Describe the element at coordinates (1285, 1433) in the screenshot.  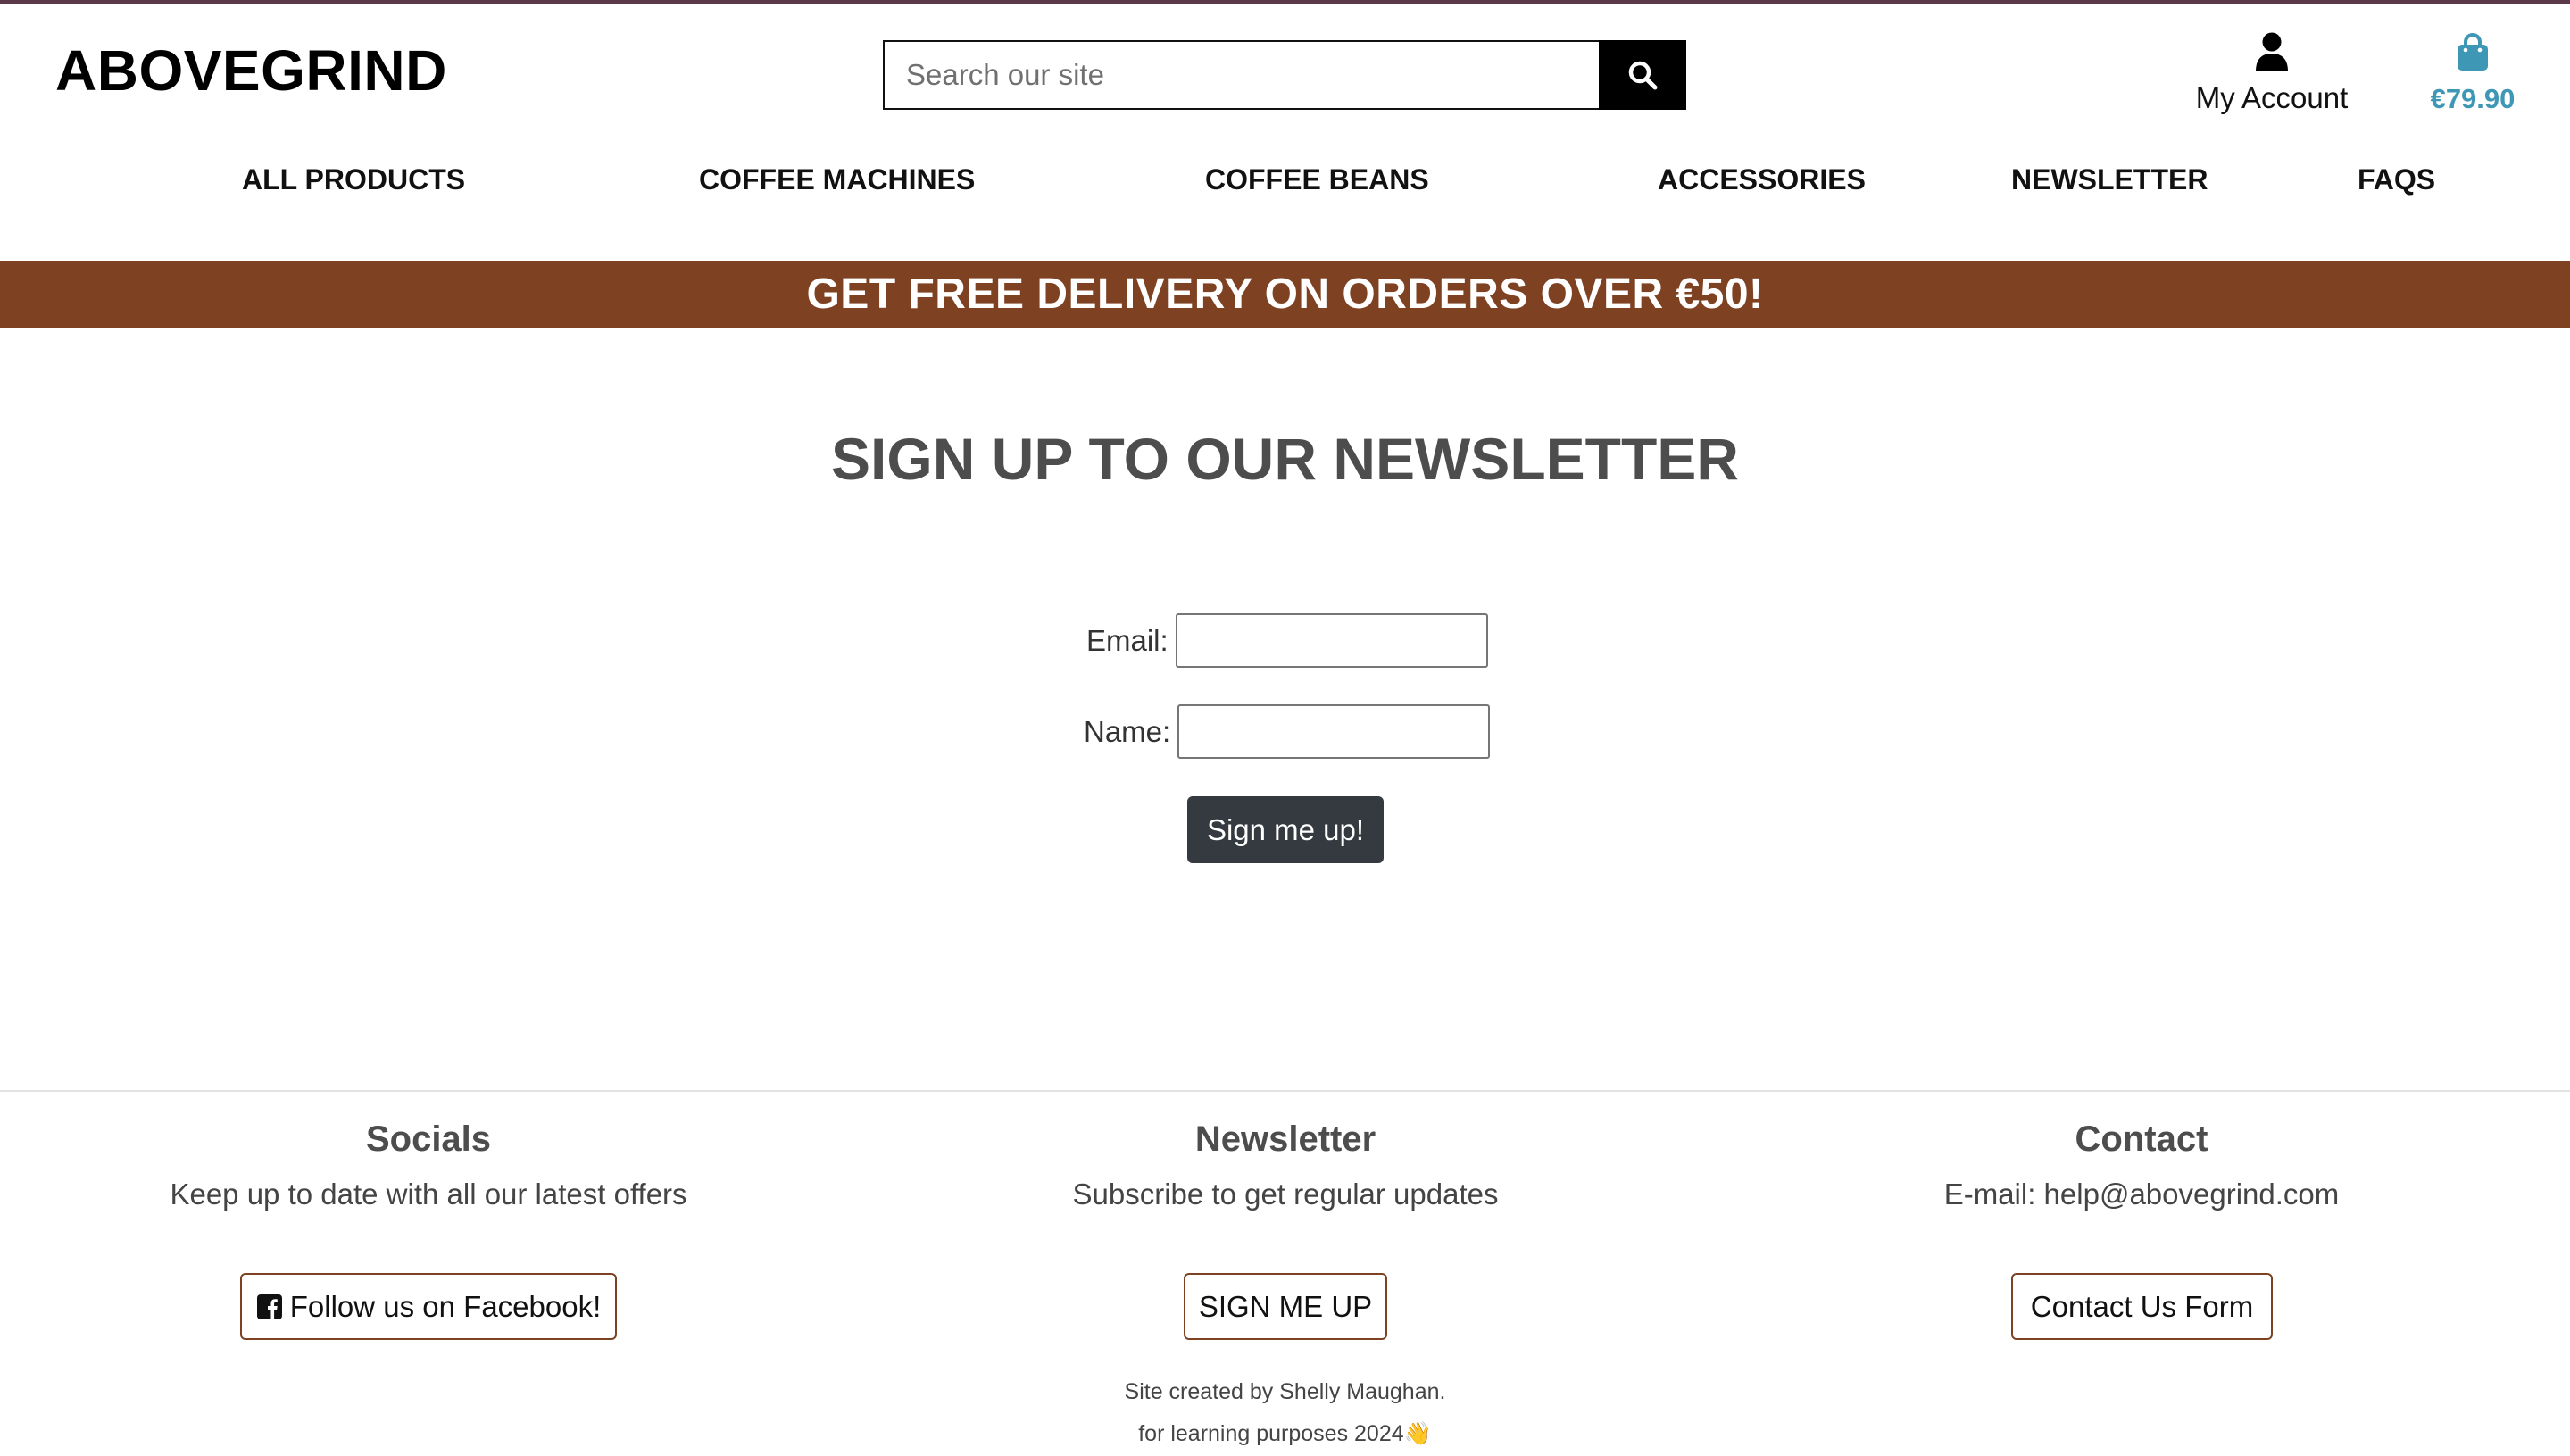
I see `credit-line-2: for learning purposes 2024👋` at that location.